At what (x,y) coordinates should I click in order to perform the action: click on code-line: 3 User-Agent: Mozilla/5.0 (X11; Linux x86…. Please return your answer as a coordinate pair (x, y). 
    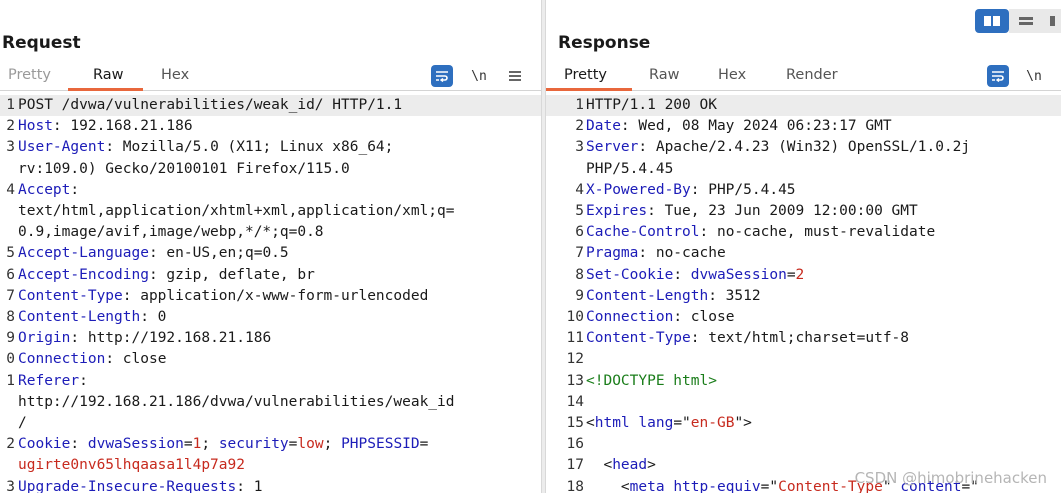
    Looking at the image, I should click on (270, 147).